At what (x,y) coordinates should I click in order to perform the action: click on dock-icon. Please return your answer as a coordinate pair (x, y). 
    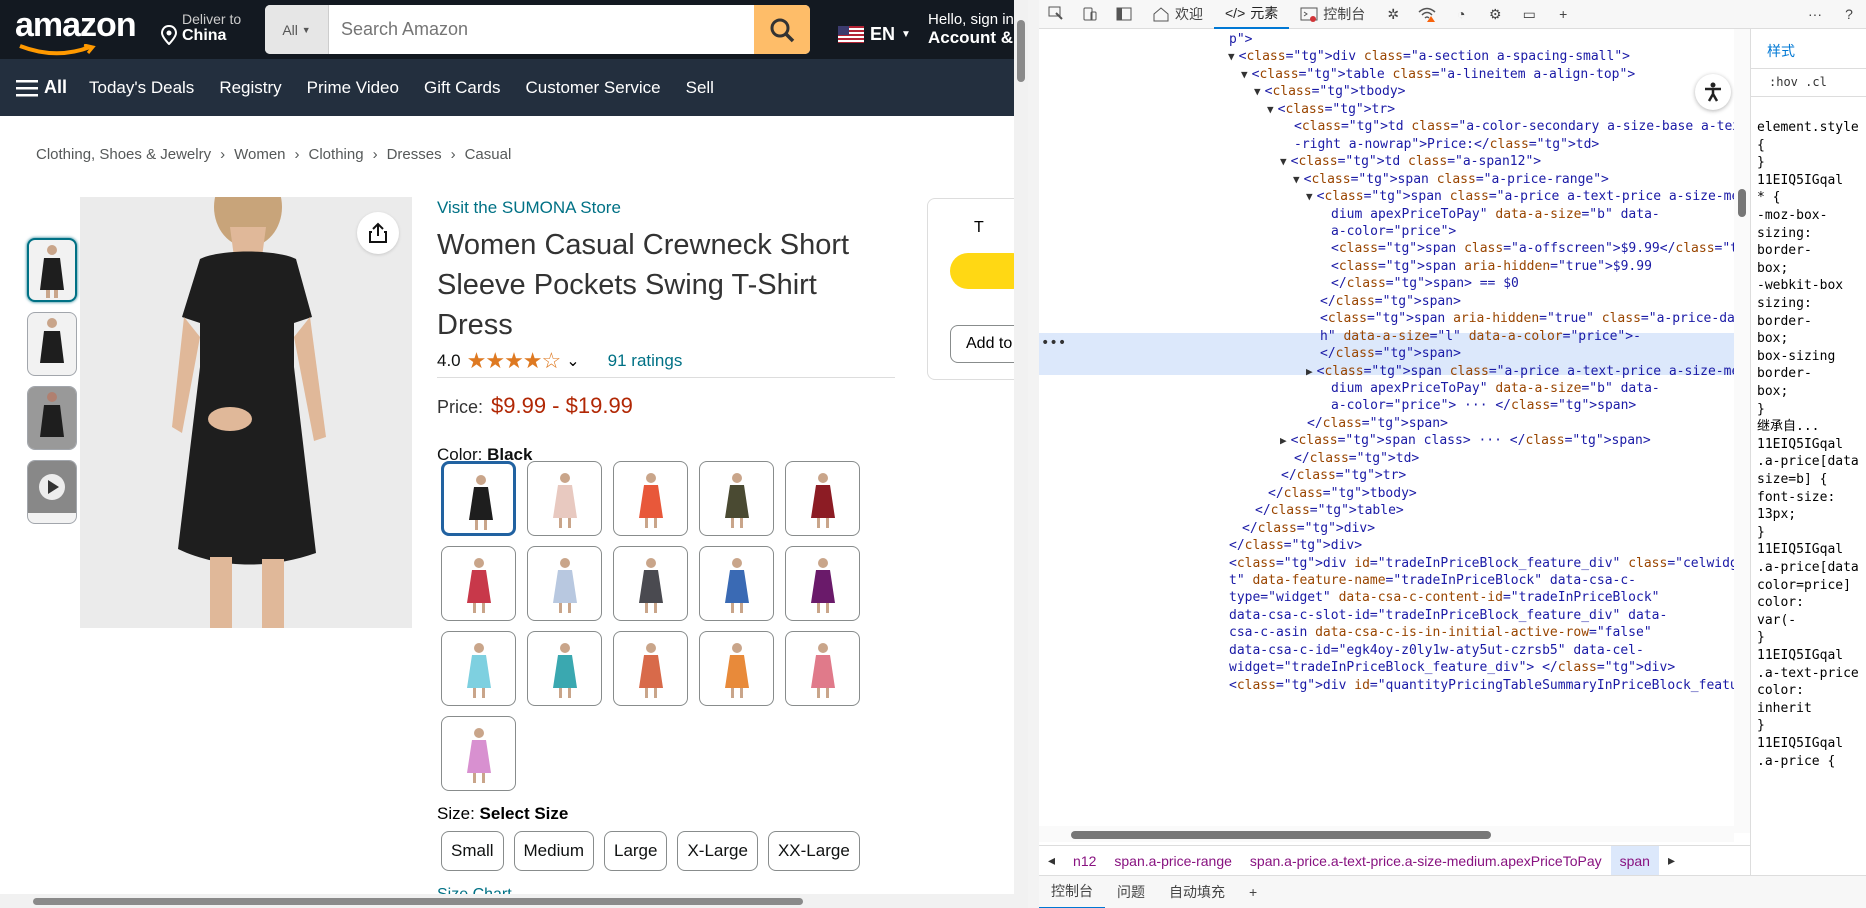
    Looking at the image, I should click on (1124, 14).